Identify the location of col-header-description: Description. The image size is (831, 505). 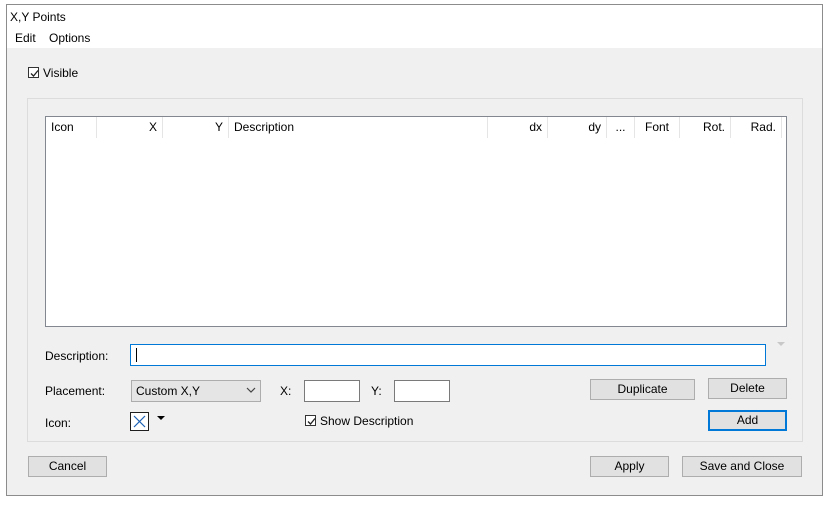
(358, 127).